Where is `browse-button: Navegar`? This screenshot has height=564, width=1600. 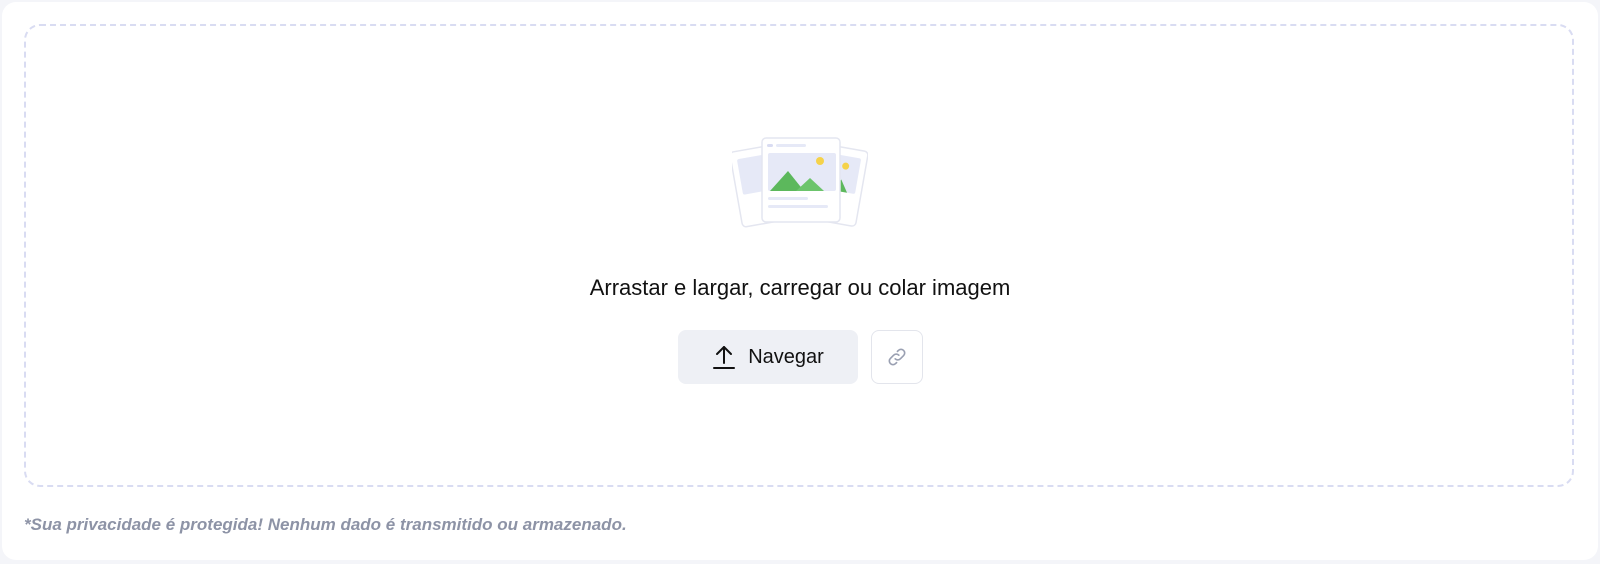 browse-button: Navegar is located at coordinates (768, 357).